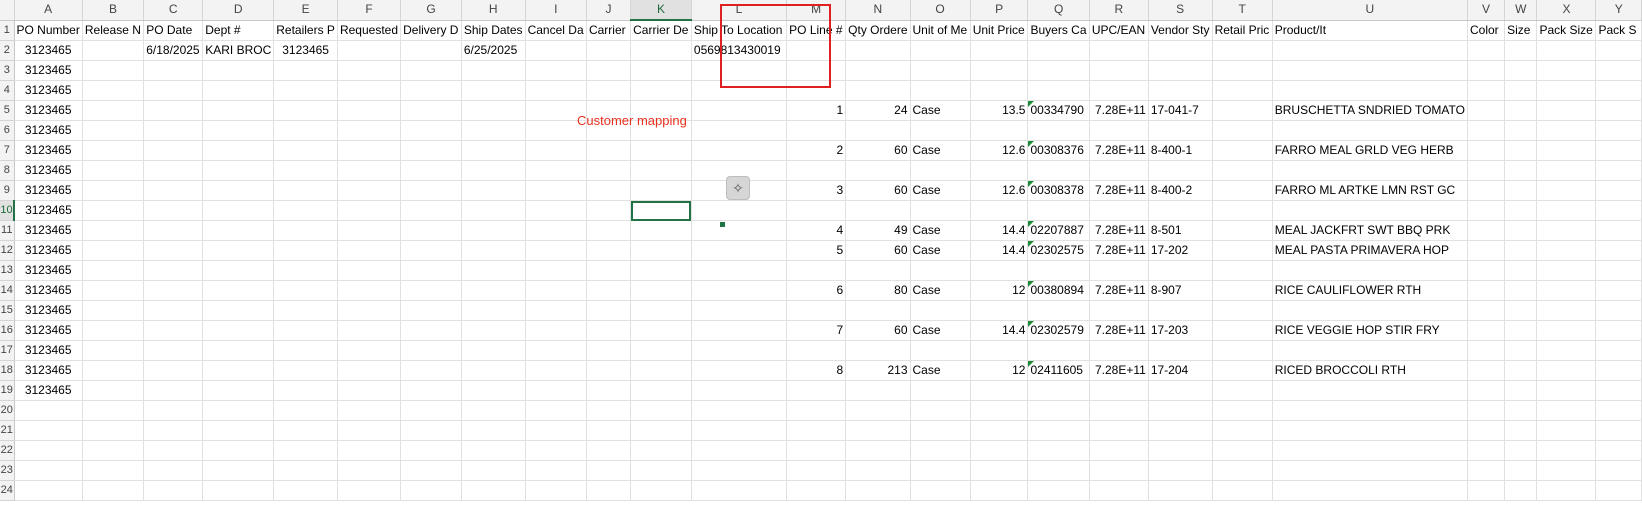  What do you see at coordinates (431, 290) in the screenshot?
I see `cell-g14` at bounding box center [431, 290].